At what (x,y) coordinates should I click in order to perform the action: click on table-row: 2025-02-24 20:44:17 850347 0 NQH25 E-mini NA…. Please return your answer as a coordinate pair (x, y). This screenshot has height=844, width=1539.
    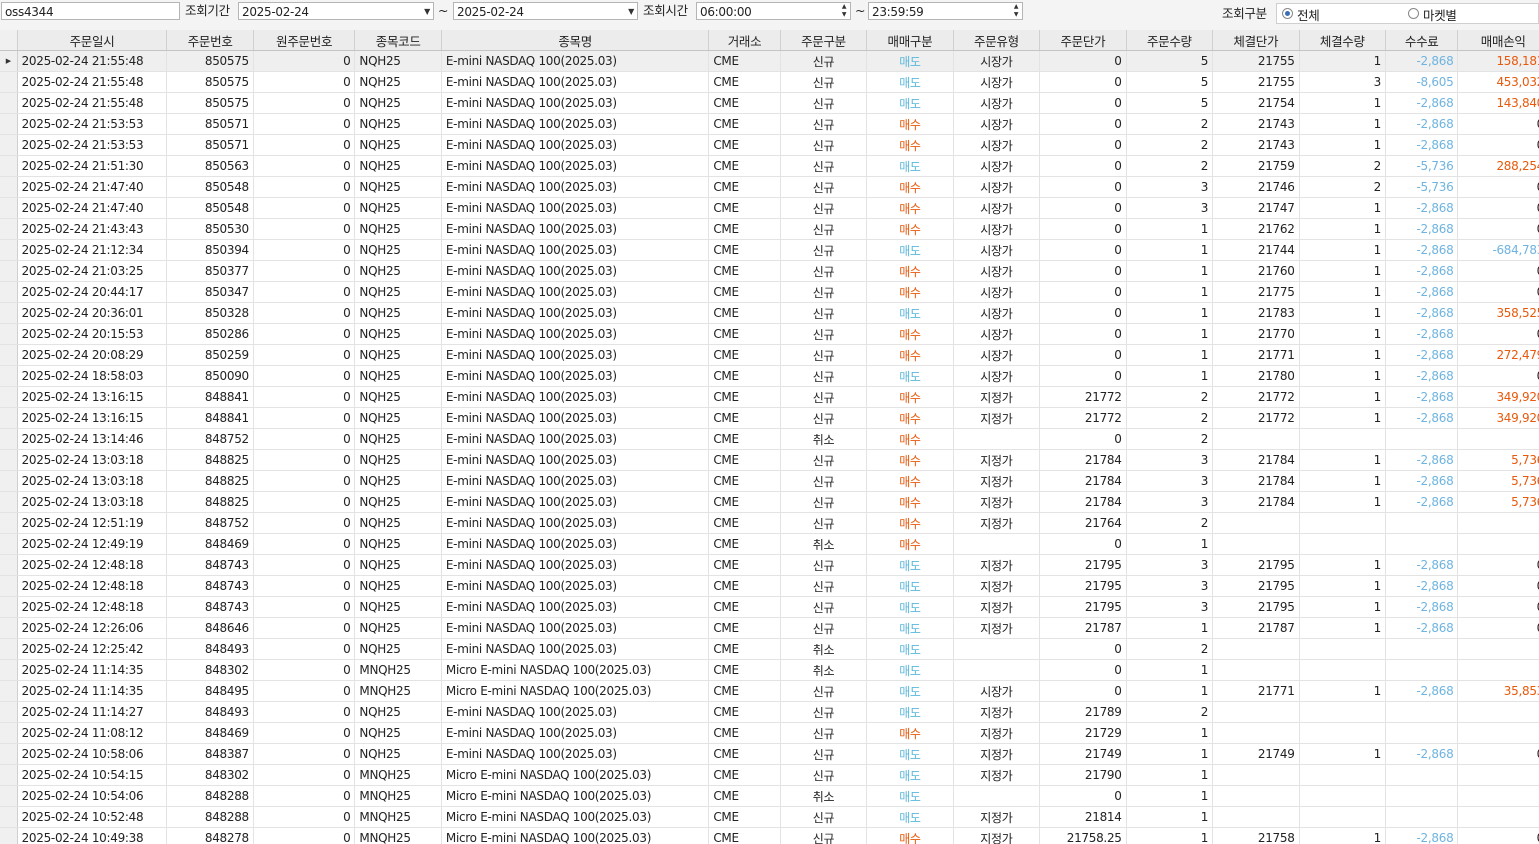
    Looking at the image, I should click on (769, 292).